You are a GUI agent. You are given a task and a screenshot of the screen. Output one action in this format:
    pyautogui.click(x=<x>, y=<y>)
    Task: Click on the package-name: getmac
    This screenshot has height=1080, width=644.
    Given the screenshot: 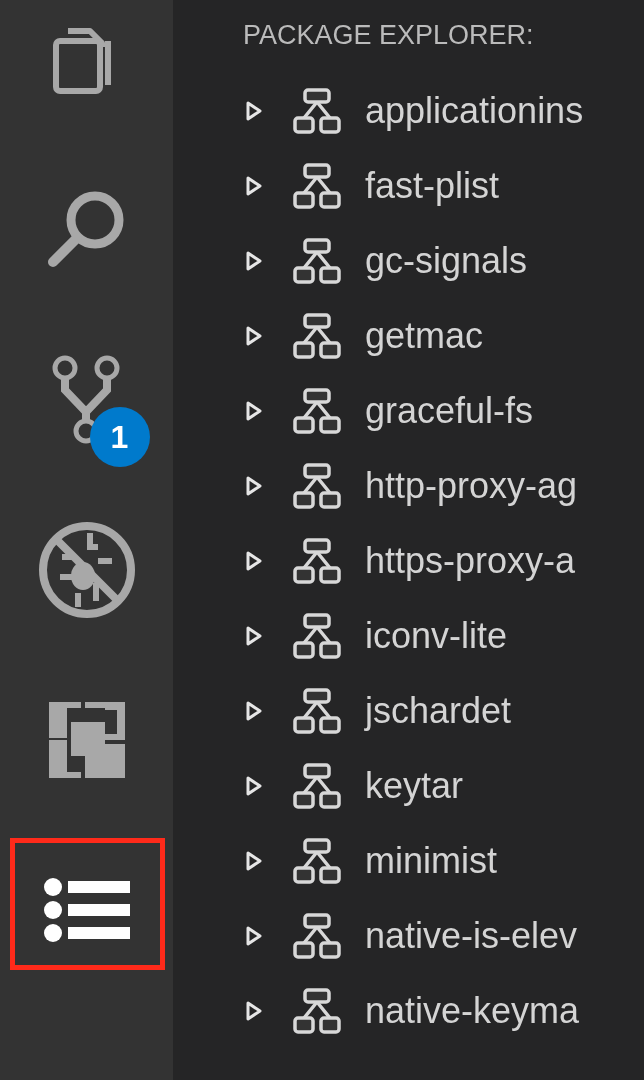 What is the action you would take?
    pyautogui.click(x=424, y=335)
    